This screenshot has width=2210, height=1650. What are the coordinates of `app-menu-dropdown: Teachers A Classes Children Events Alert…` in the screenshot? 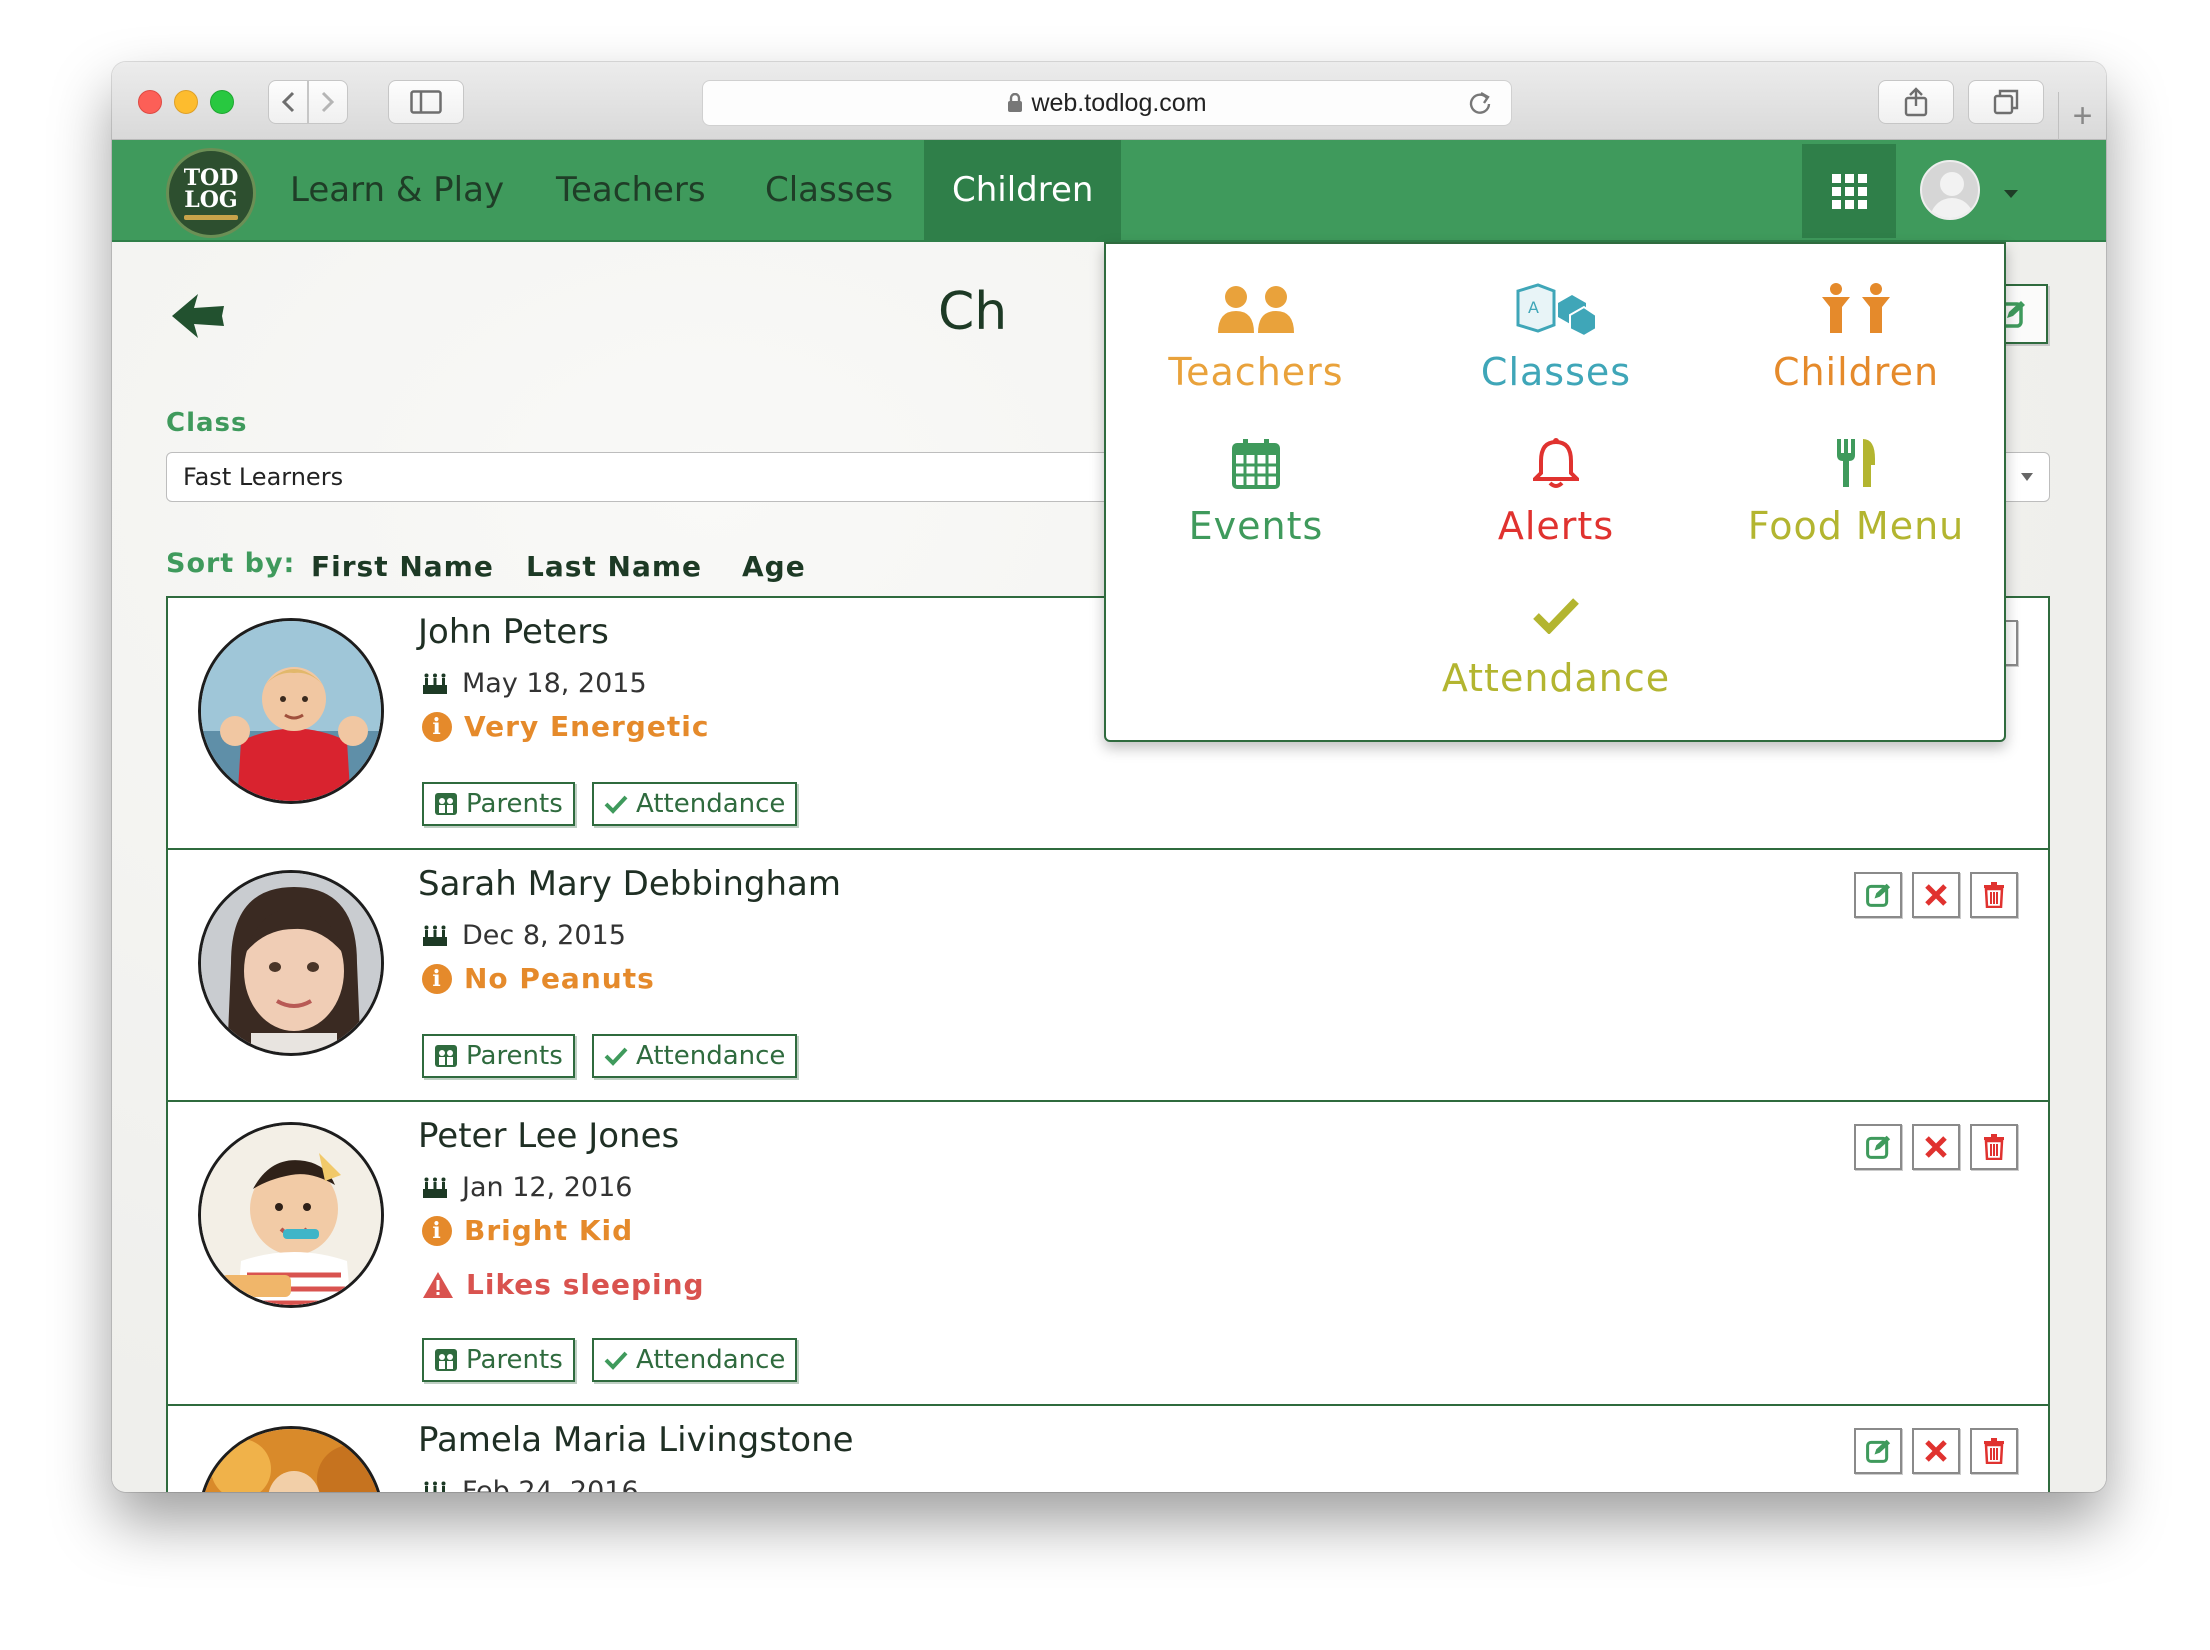 It's located at (1555, 492).